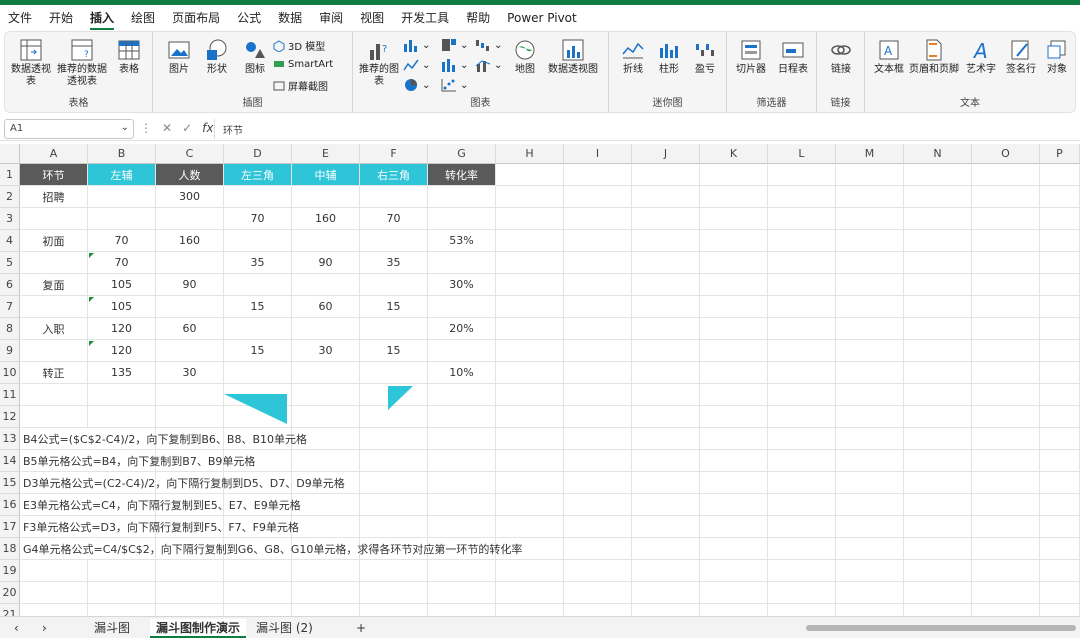 This screenshot has height=638, width=1080. Describe the element at coordinates (284, 628) in the screenshot. I see `sheet-tab-2: 漏斗图 (2)` at that location.